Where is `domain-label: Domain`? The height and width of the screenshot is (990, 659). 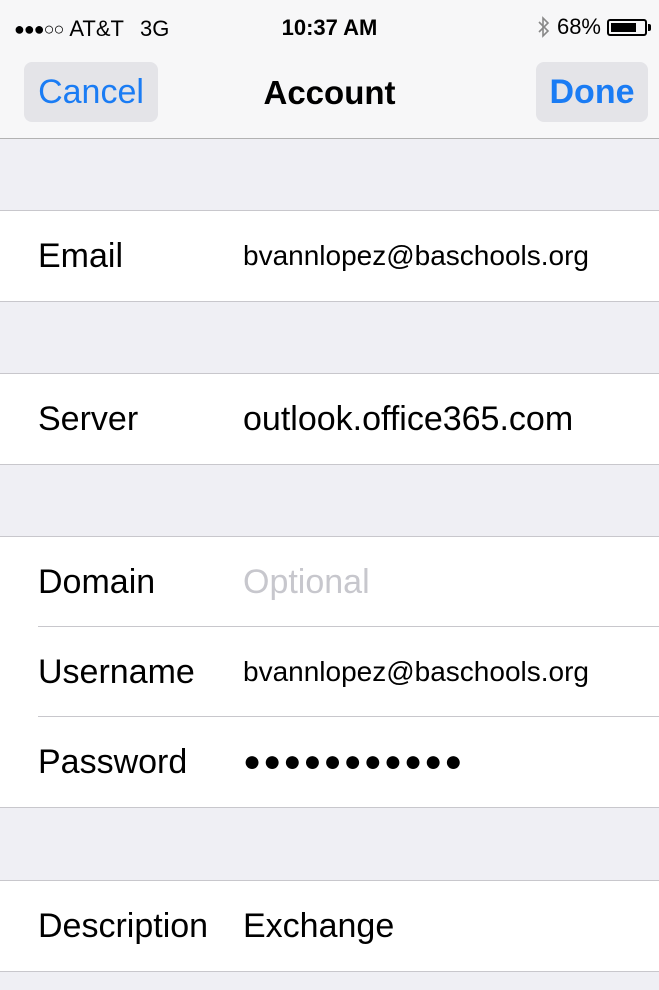
domain-label: Domain is located at coordinates (97, 582).